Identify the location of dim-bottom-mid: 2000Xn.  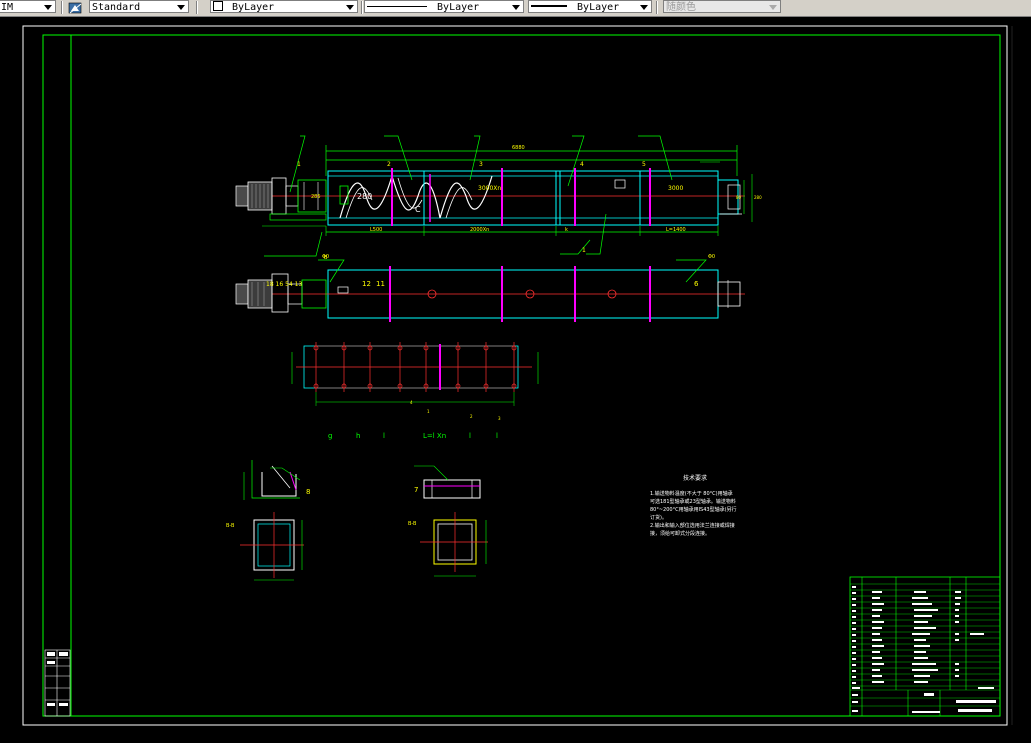
(479, 230).